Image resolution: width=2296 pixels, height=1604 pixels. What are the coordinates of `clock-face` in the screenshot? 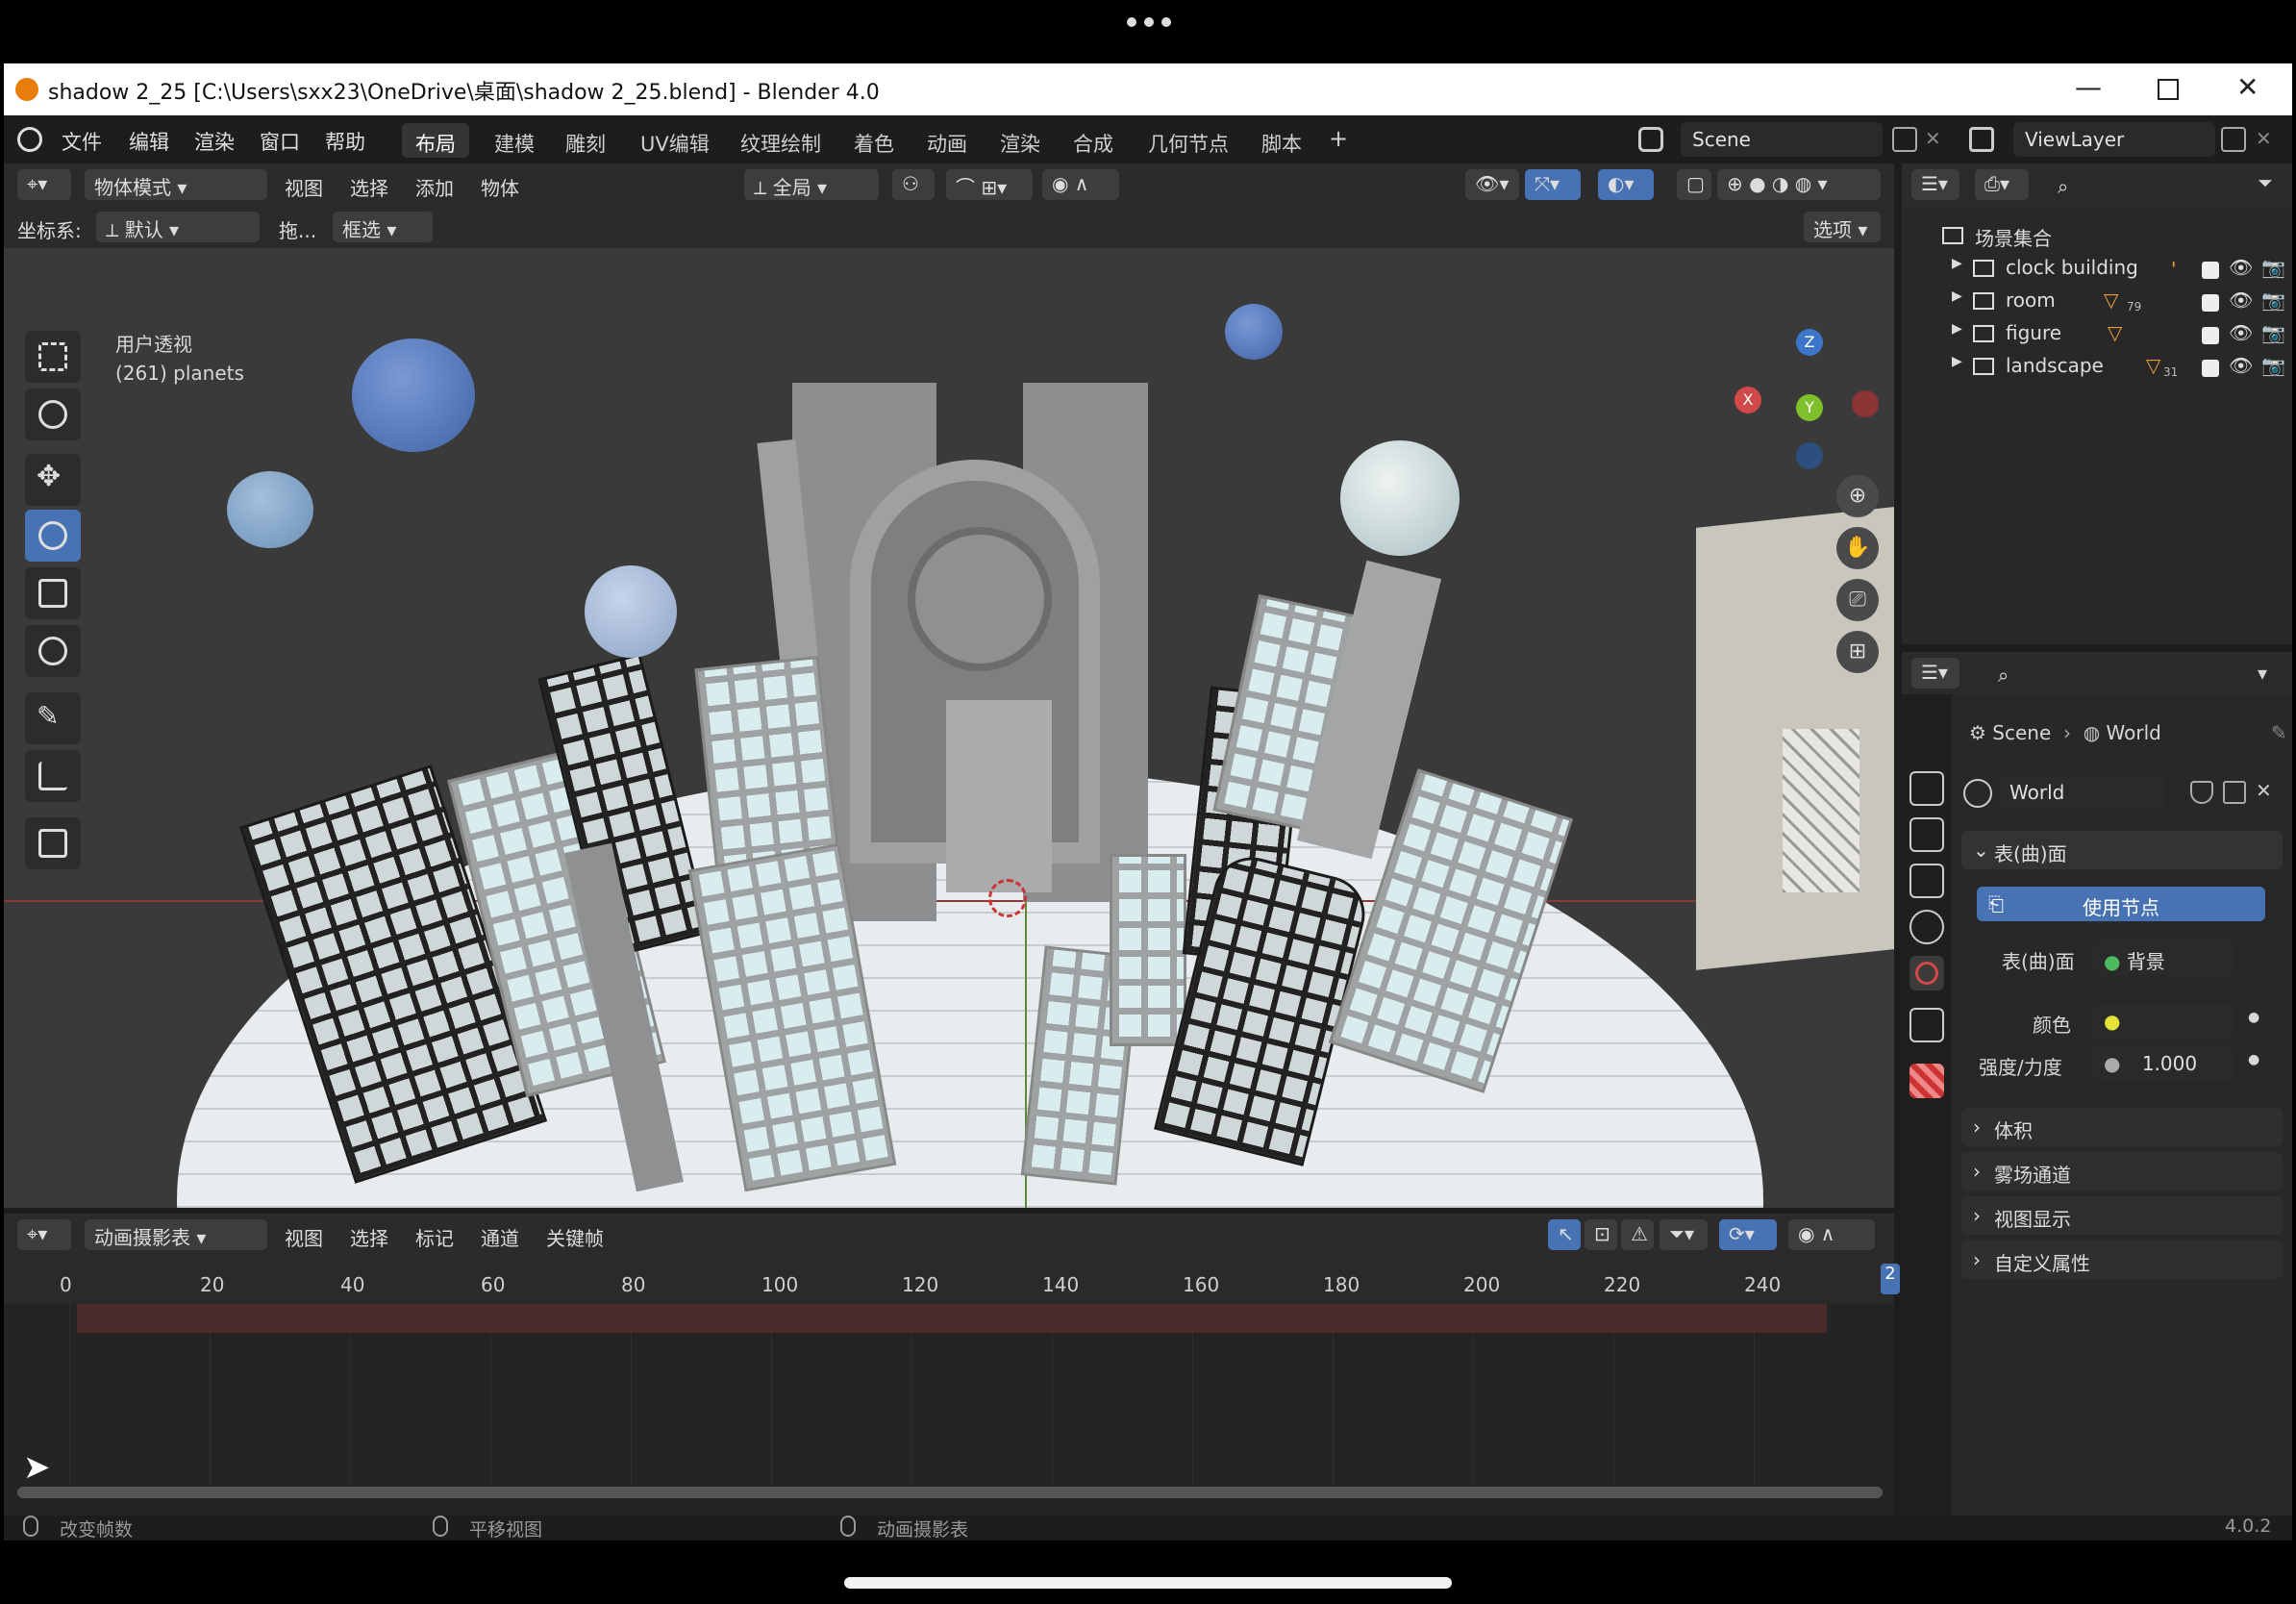 It's located at (980, 599).